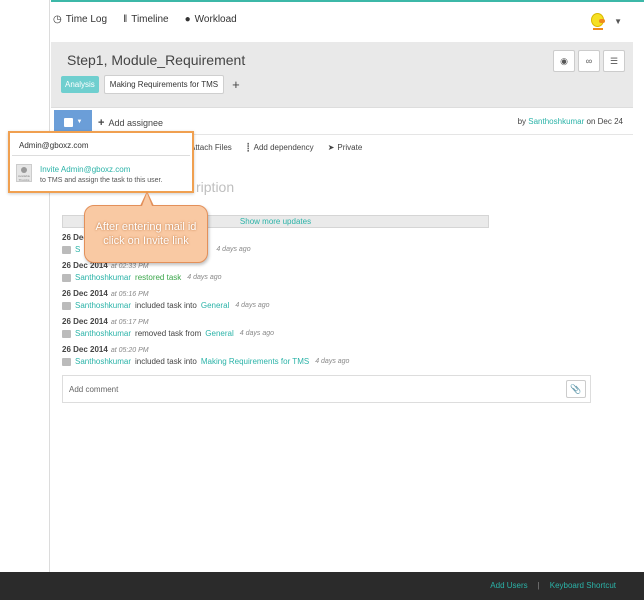  What do you see at coordinates (187, 19) in the screenshot?
I see `user-icon: ●` at bounding box center [187, 19].